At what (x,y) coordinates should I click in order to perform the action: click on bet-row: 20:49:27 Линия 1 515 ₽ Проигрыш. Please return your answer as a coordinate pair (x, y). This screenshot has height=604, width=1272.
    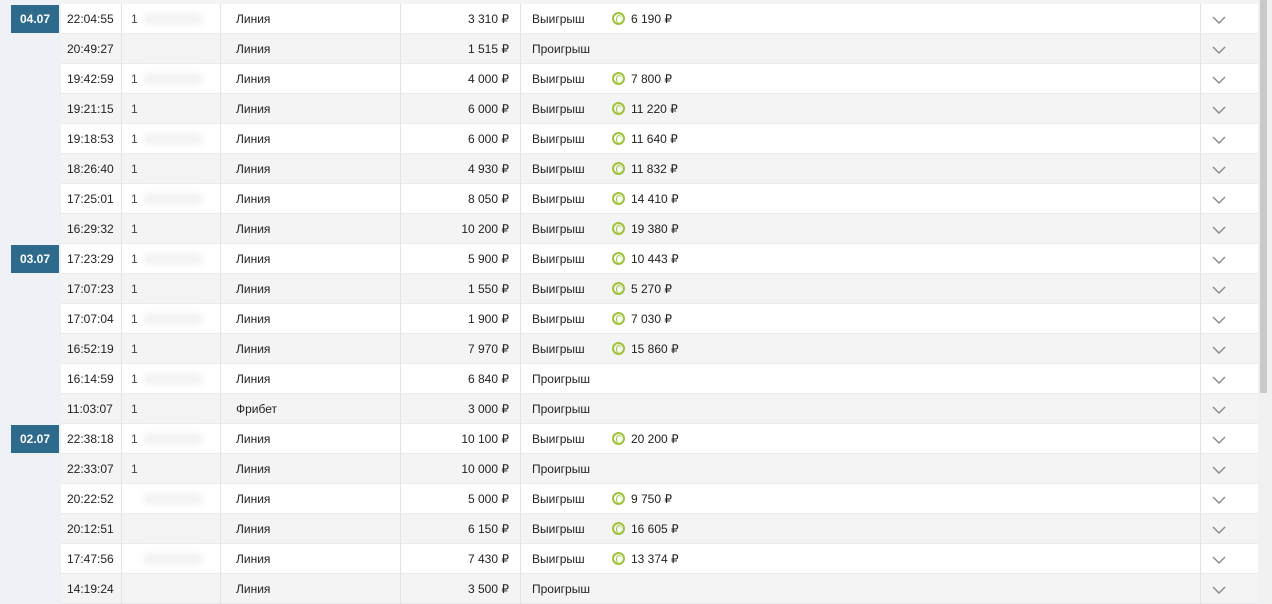
    Looking at the image, I should click on (659, 49).